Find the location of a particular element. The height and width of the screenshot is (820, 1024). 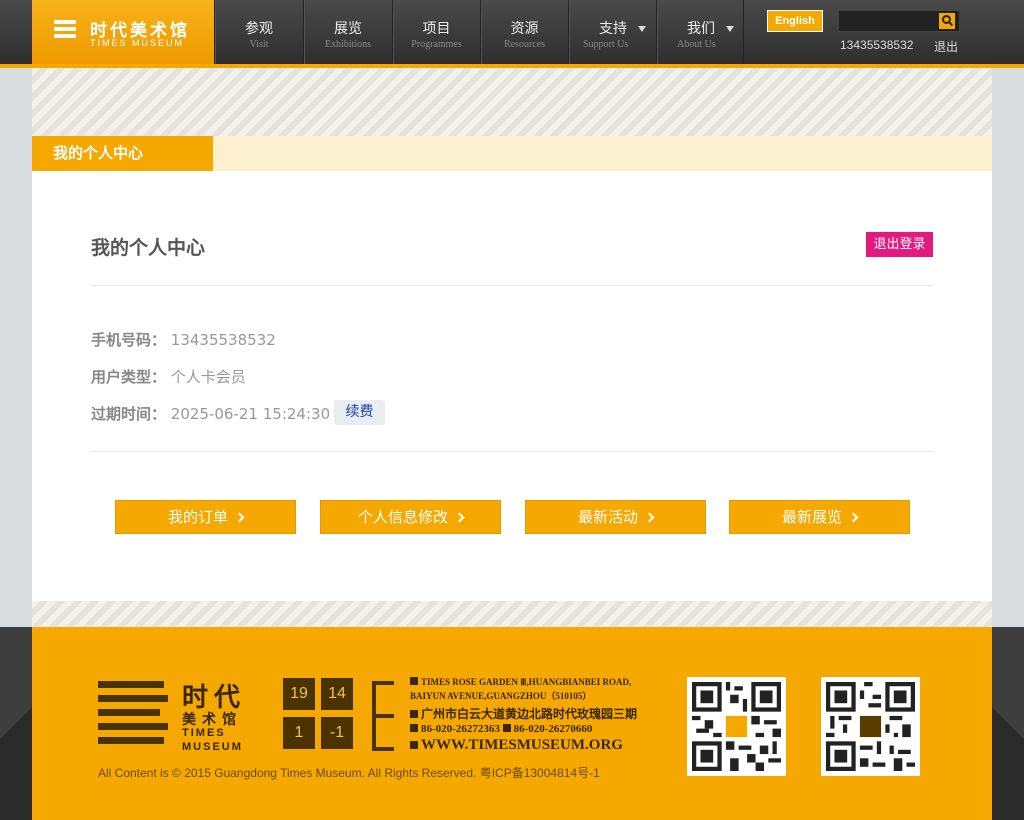

search-input is located at coordinates (887, 21).